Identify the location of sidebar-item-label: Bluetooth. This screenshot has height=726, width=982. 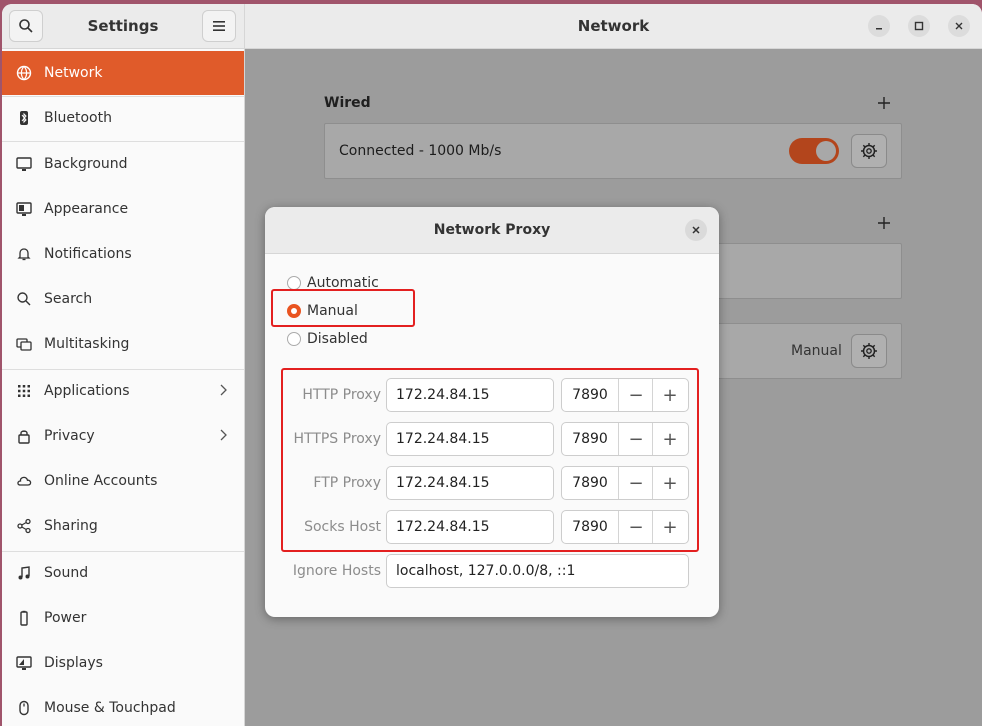
(78, 118).